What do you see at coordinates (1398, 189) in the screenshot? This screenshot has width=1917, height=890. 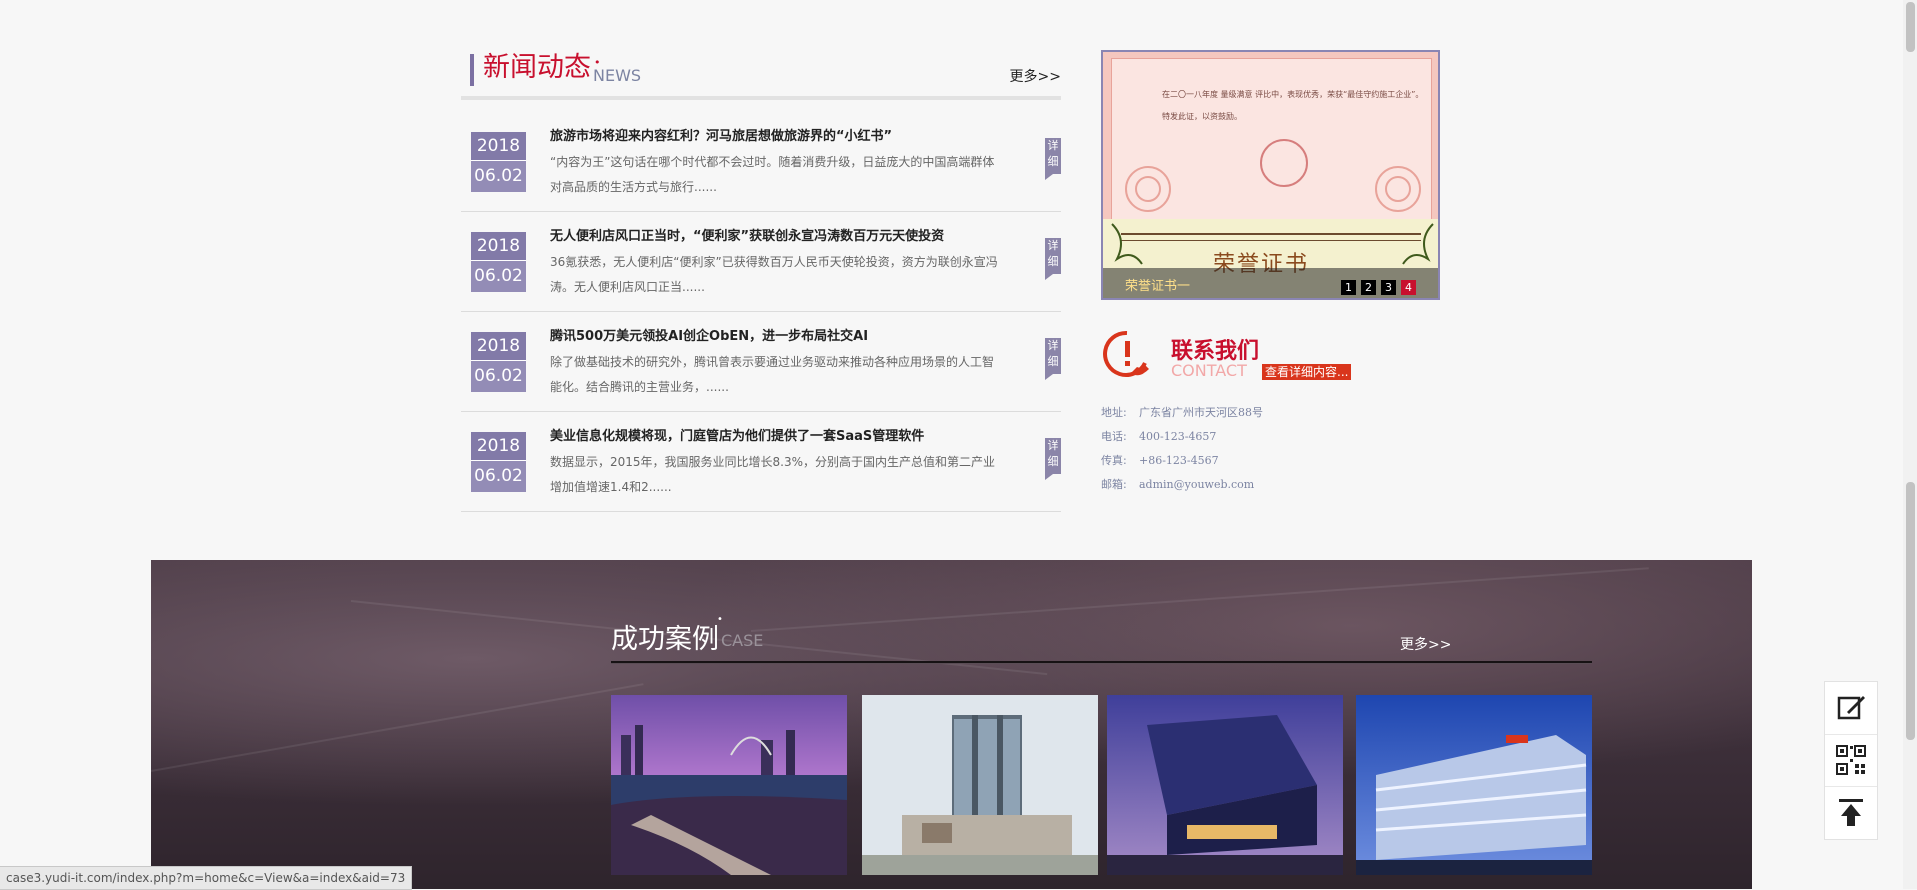 I see `certificate-flourish-right` at bounding box center [1398, 189].